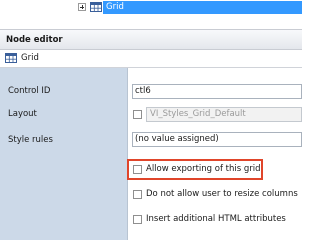 The image size is (320, 240). What do you see at coordinates (82, 7) in the screenshot?
I see `expand-icon` at bounding box center [82, 7].